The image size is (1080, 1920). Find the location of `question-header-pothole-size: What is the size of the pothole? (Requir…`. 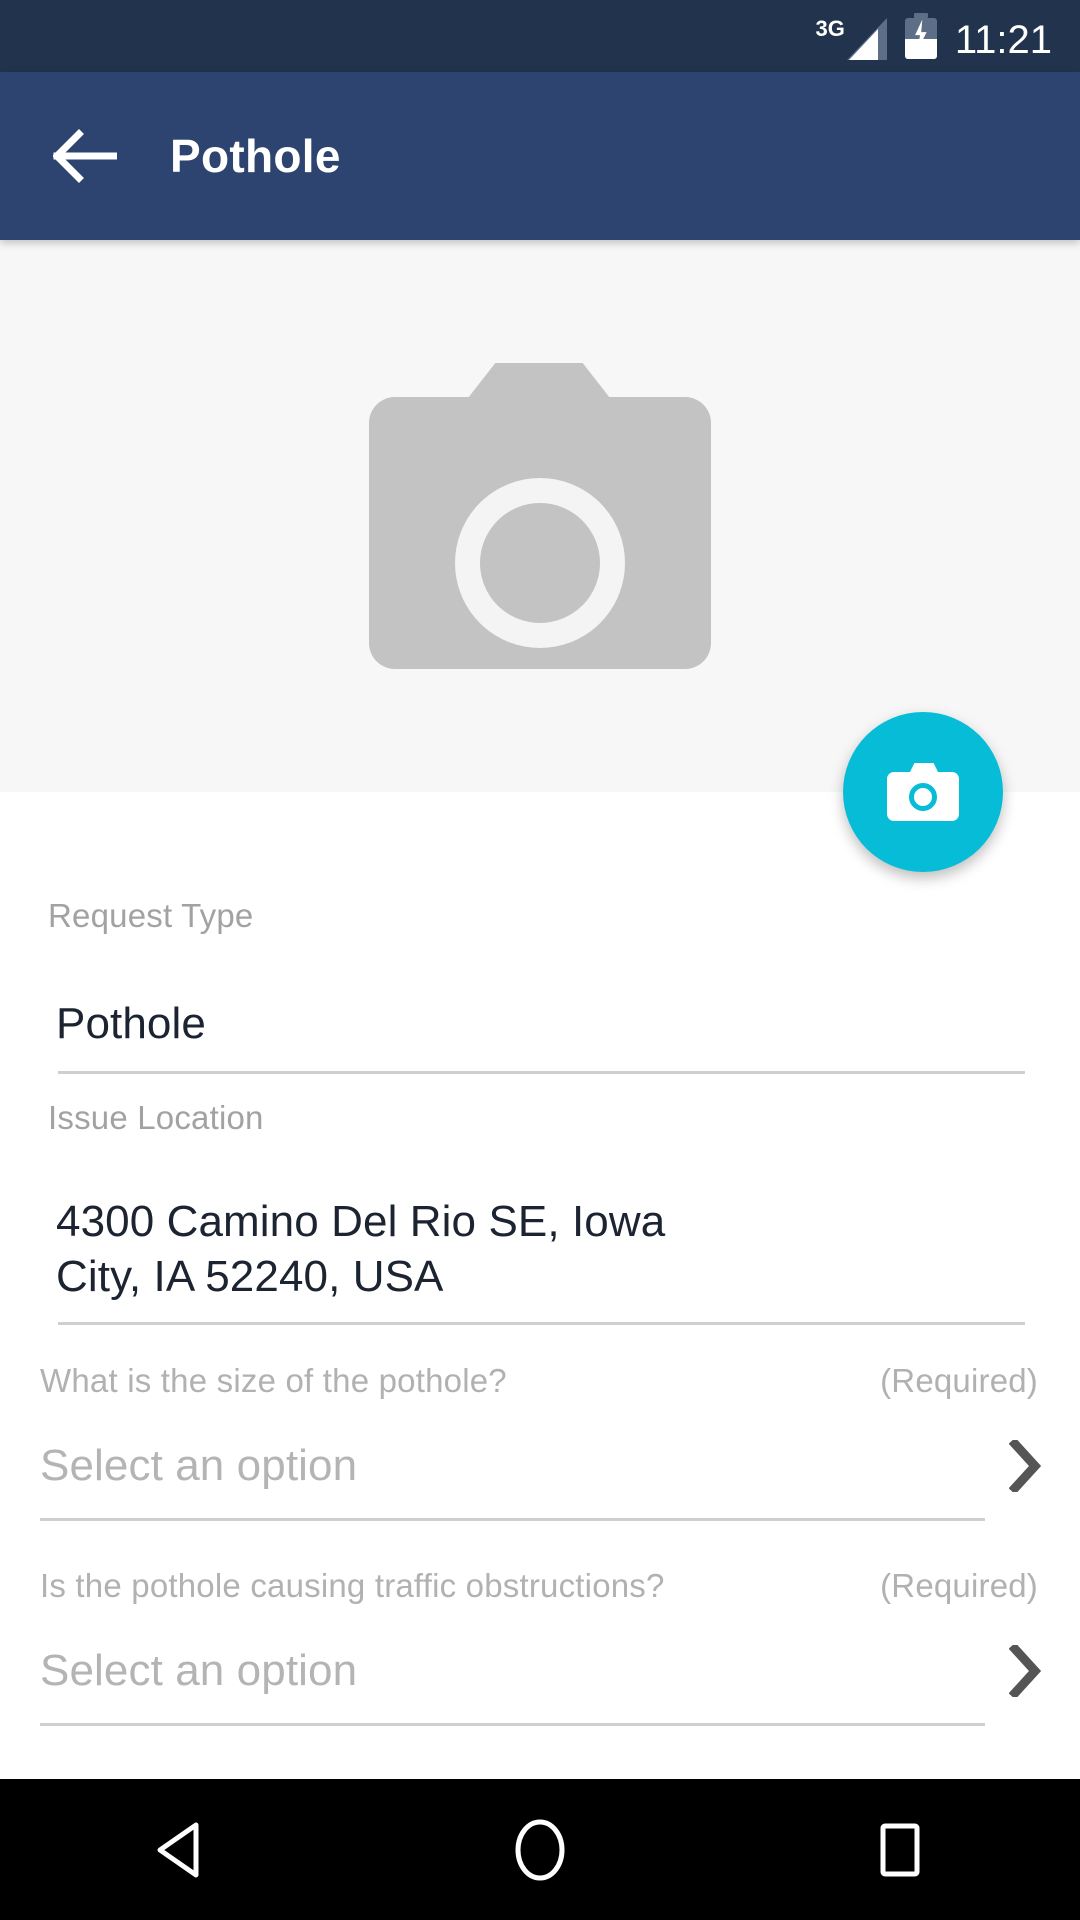

question-header-pothole-size: What is the size of the pothole? (Requir… is located at coordinates (540, 1381).